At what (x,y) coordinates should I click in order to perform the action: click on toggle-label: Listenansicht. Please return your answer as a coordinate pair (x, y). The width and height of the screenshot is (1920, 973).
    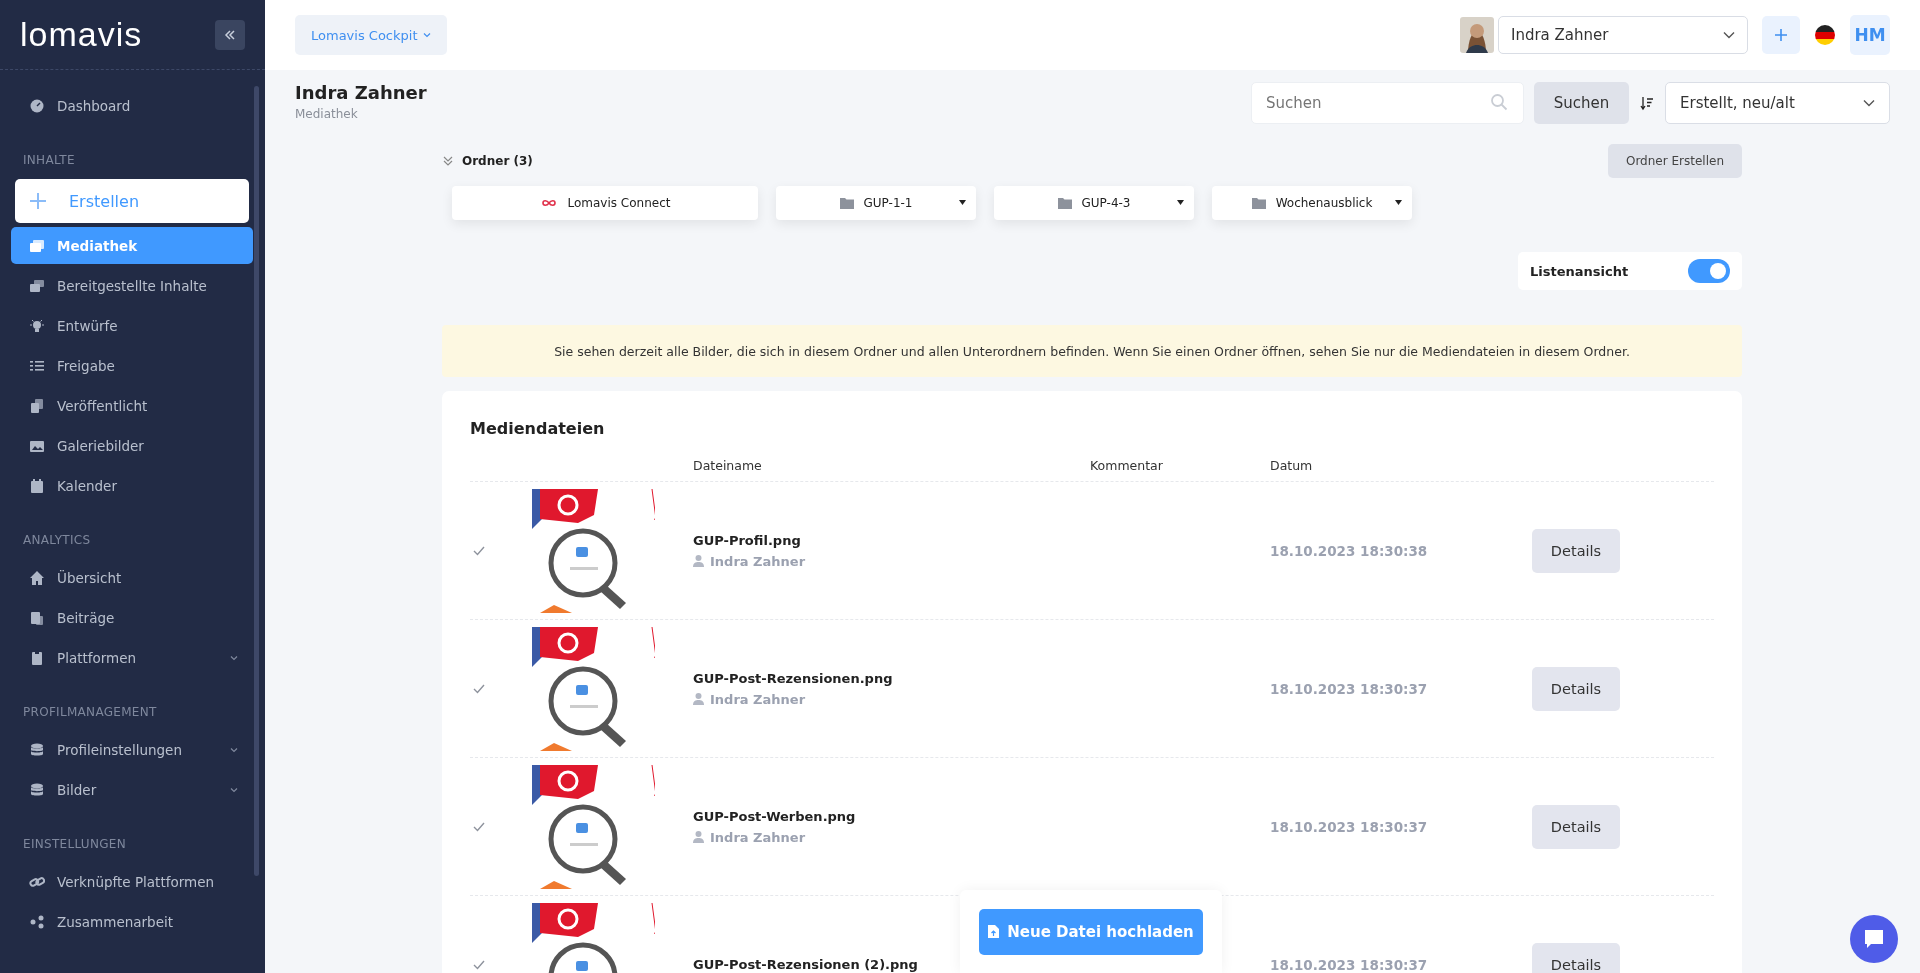
    Looking at the image, I should click on (1579, 271).